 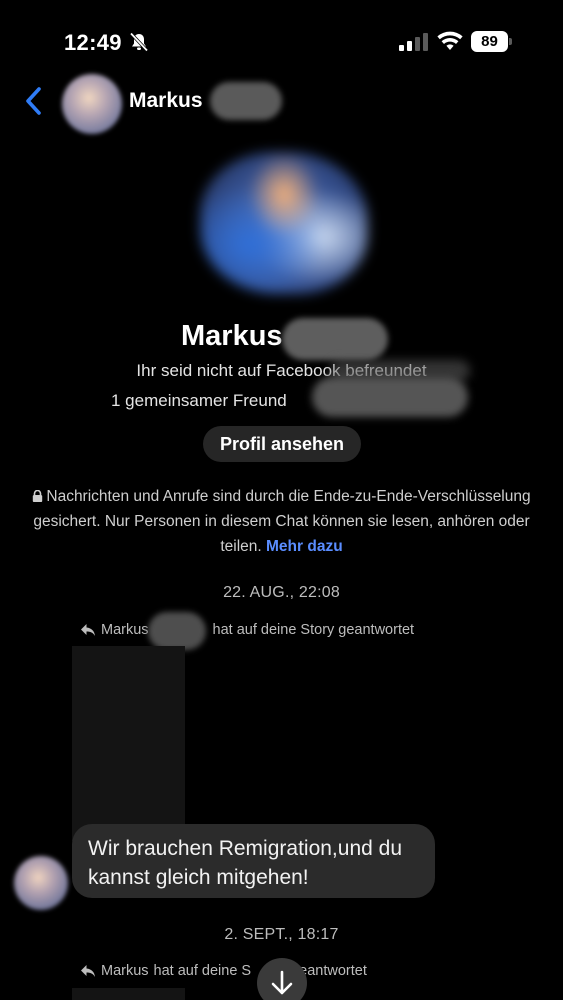 What do you see at coordinates (413, 42) in the screenshot?
I see `signal-icon` at bounding box center [413, 42].